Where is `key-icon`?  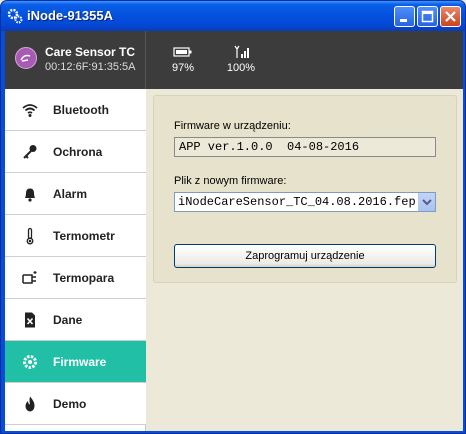 key-icon is located at coordinates (30, 152).